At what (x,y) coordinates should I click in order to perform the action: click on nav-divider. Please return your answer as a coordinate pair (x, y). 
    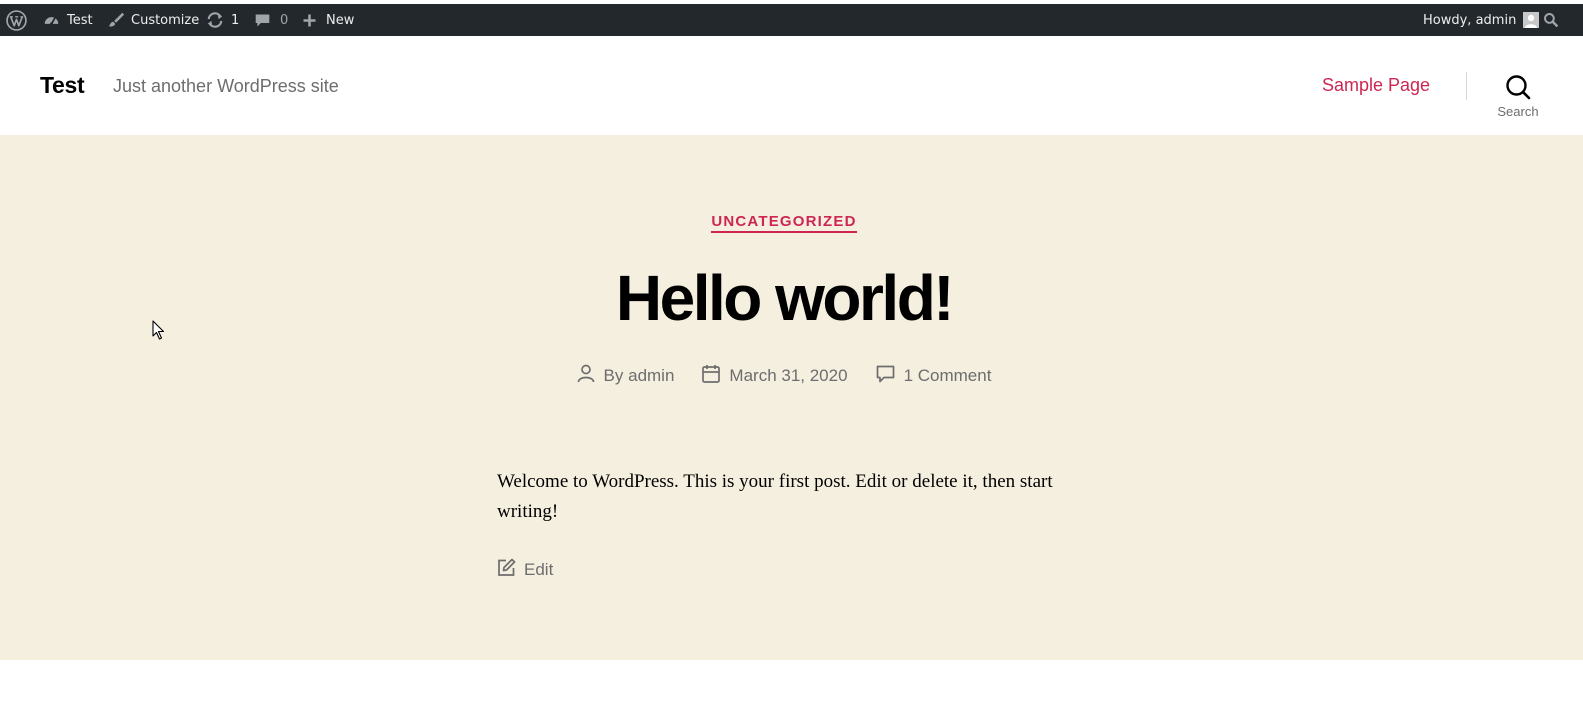
    Looking at the image, I should click on (1466, 86).